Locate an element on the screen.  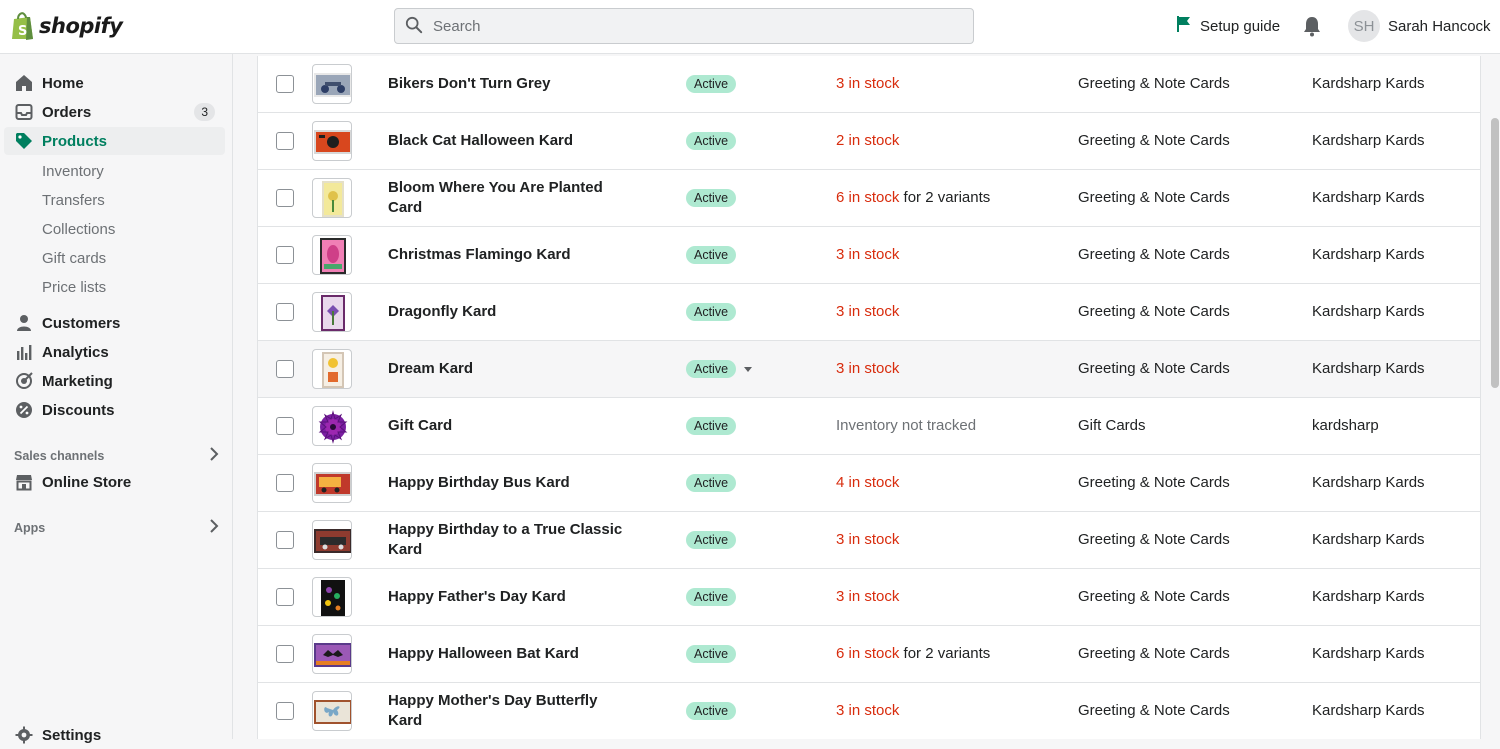
sidebar-item-label: Analytics is located at coordinates (75, 352).